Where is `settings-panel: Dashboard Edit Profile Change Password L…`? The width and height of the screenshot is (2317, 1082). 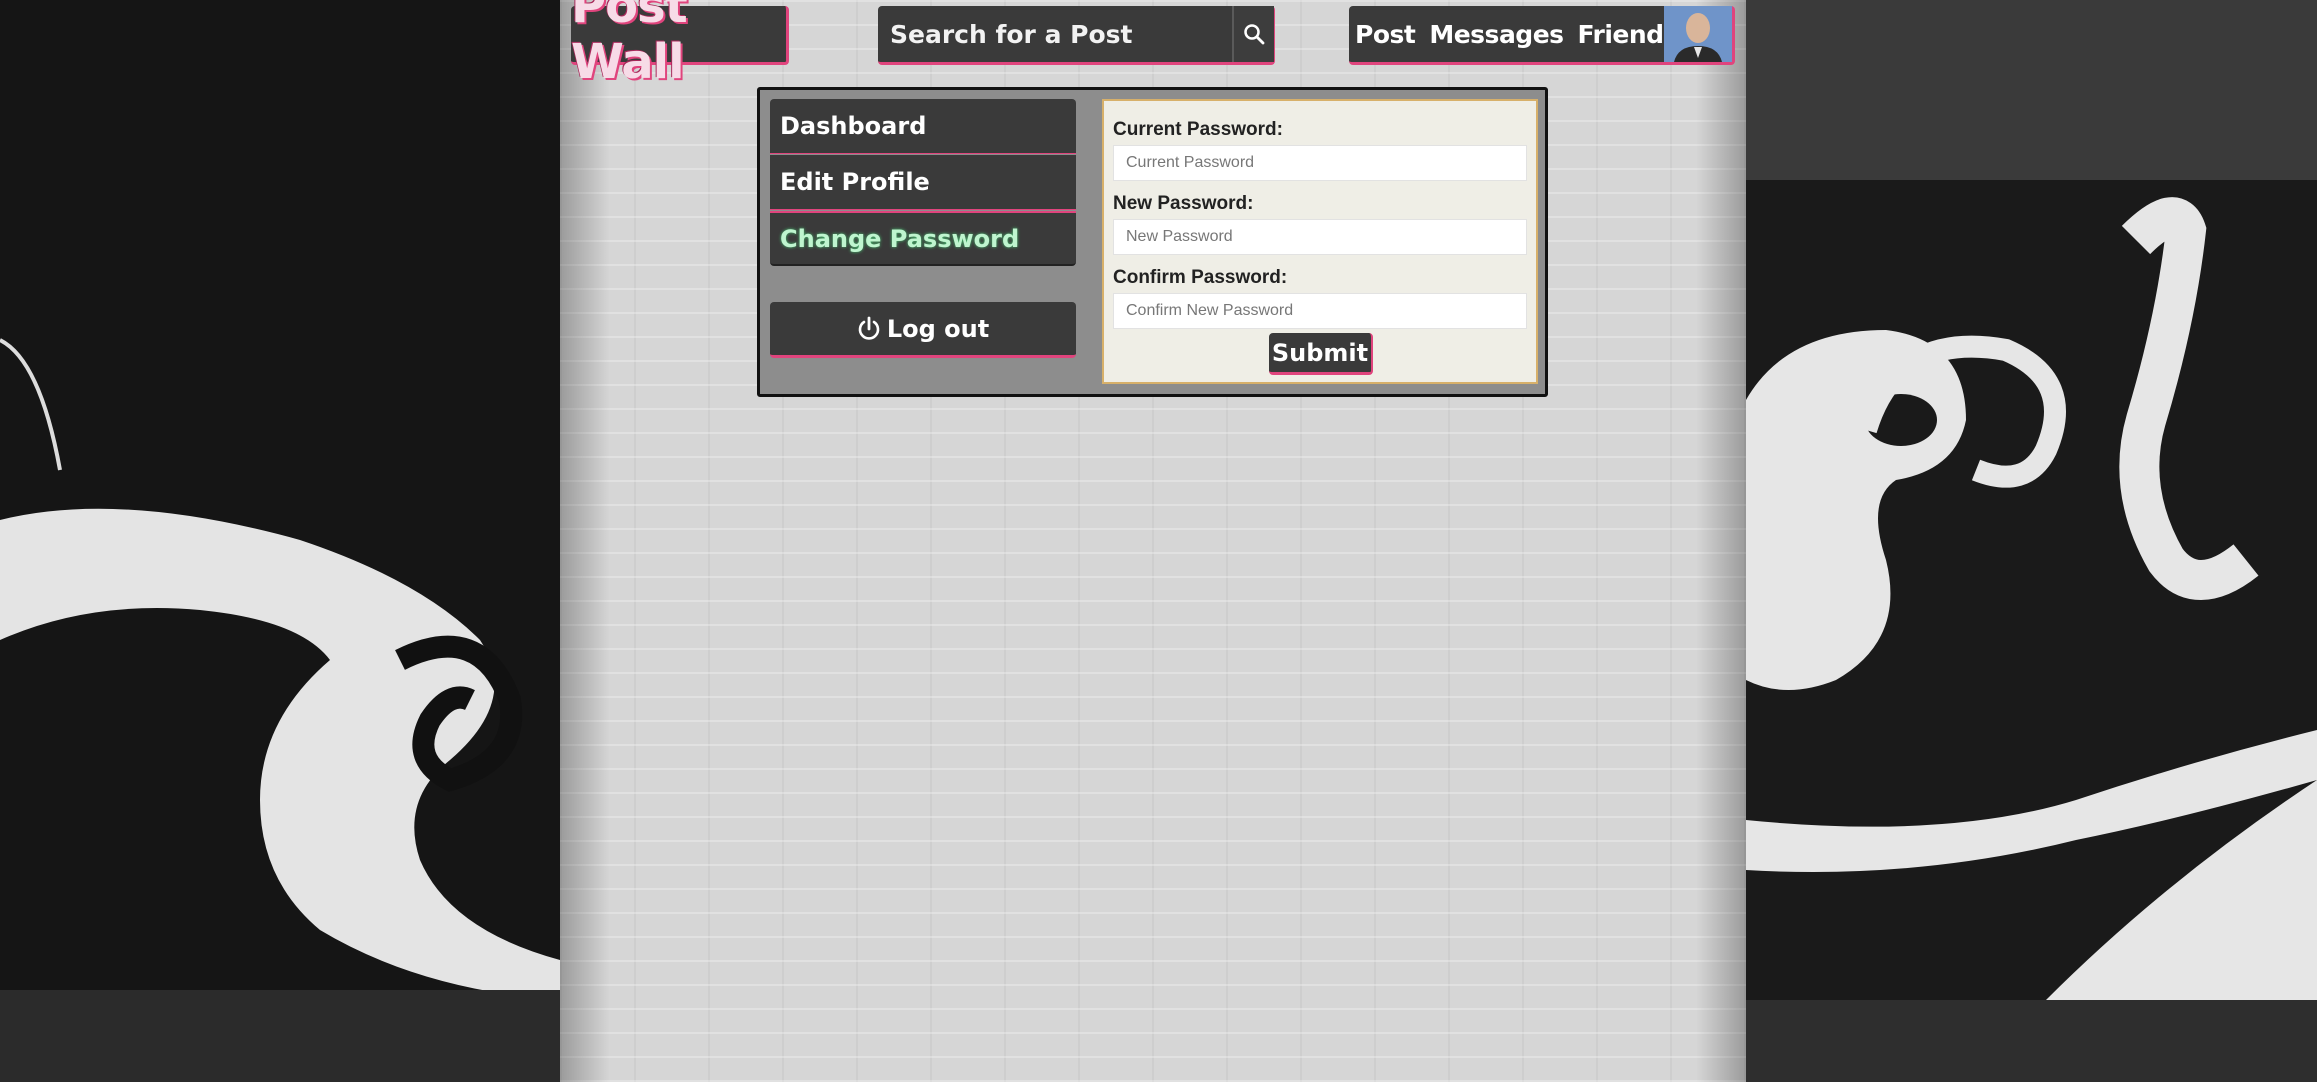 settings-panel: Dashboard Edit Profile Change Password L… is located at coordinates (1152, 242).